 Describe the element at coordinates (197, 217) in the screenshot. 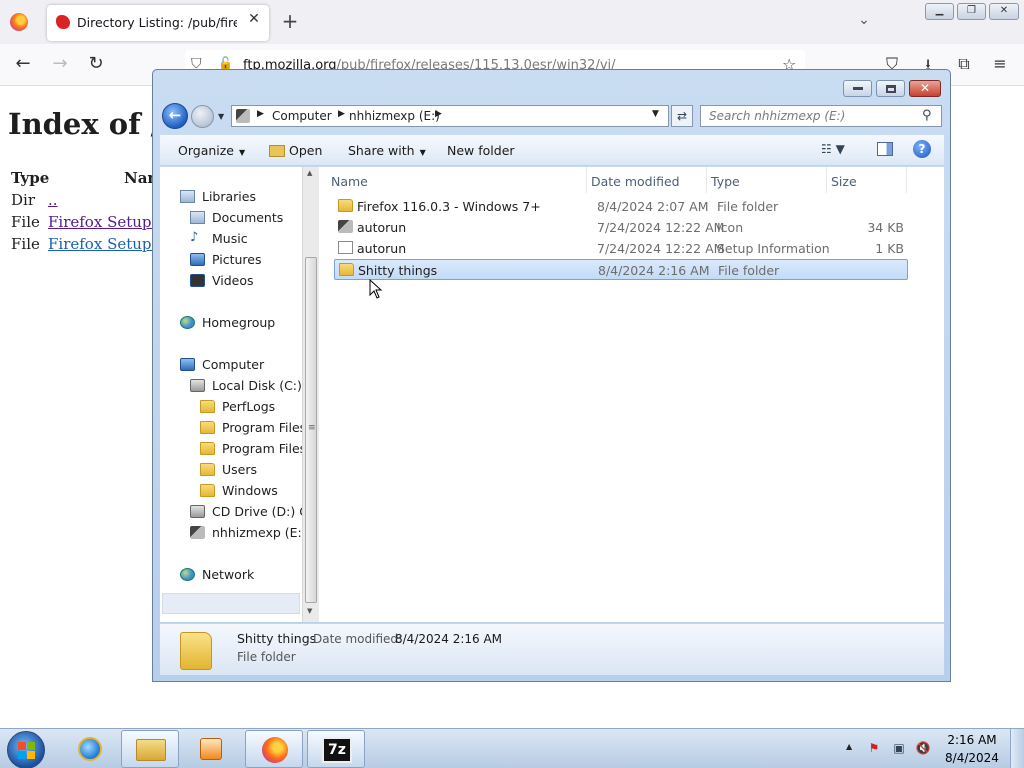

I see `documents-icon` at that location.